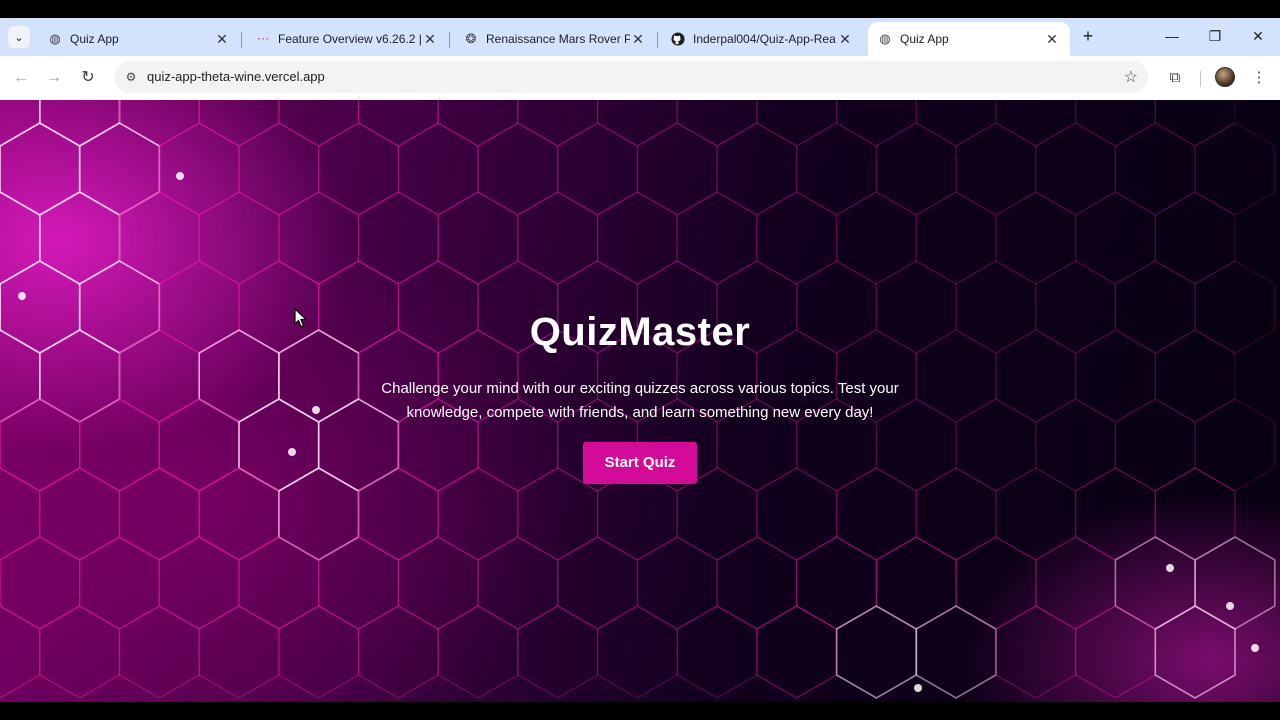  I want to click on chatgpt-icon: ❂, so click(471, 38).